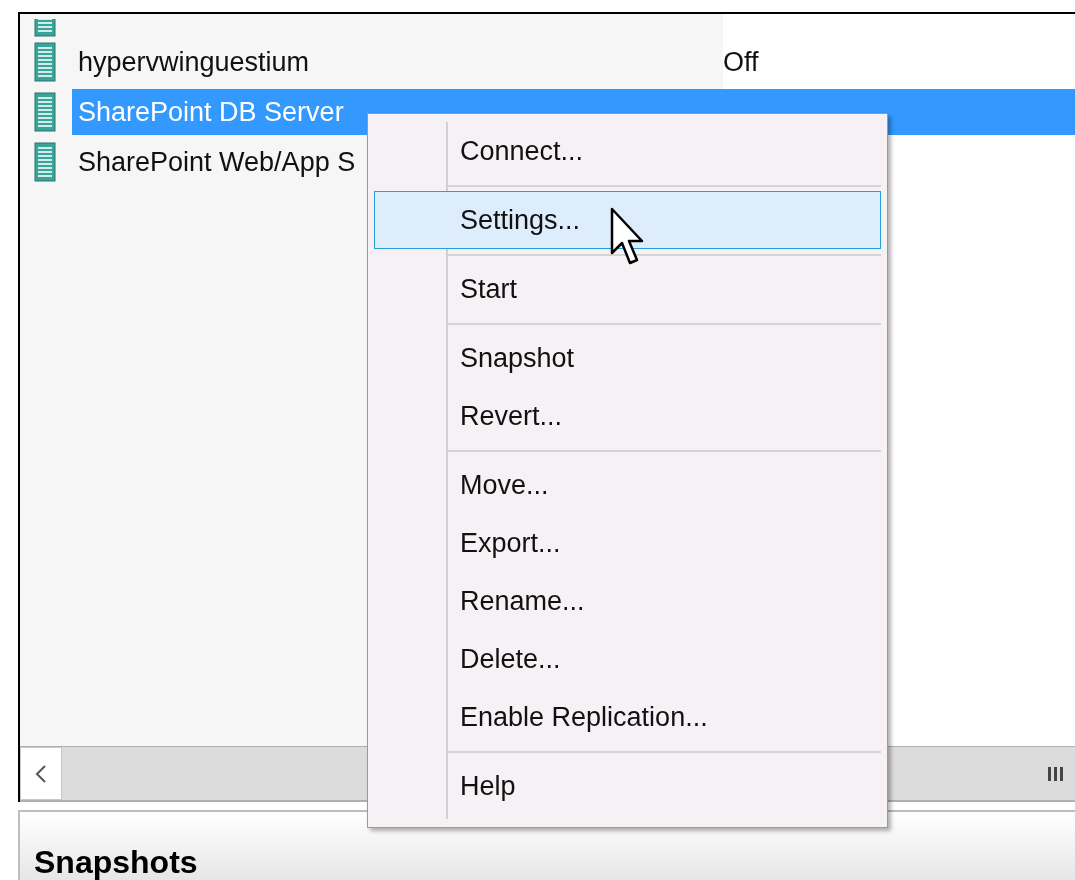  Describe the element at coordinates (211, 112) in the screenshot. I see `vm-name: SharePoint DB Server` at that location.